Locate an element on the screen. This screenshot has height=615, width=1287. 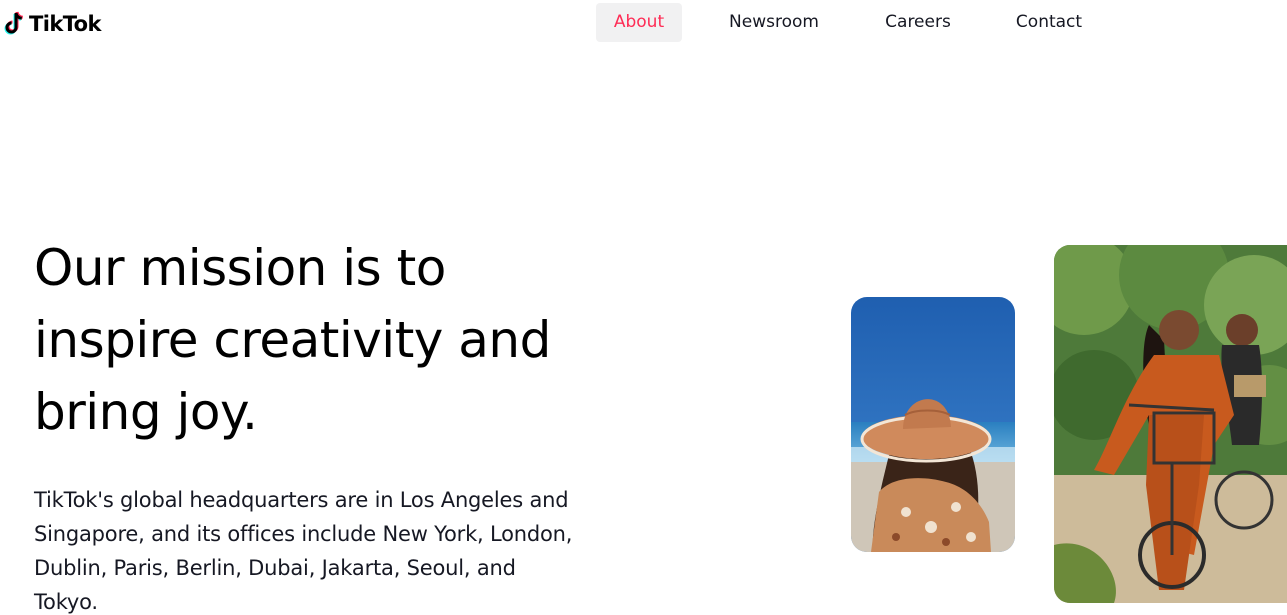
women-riding-bicycles-photo is located at coordinates (1170, 424).